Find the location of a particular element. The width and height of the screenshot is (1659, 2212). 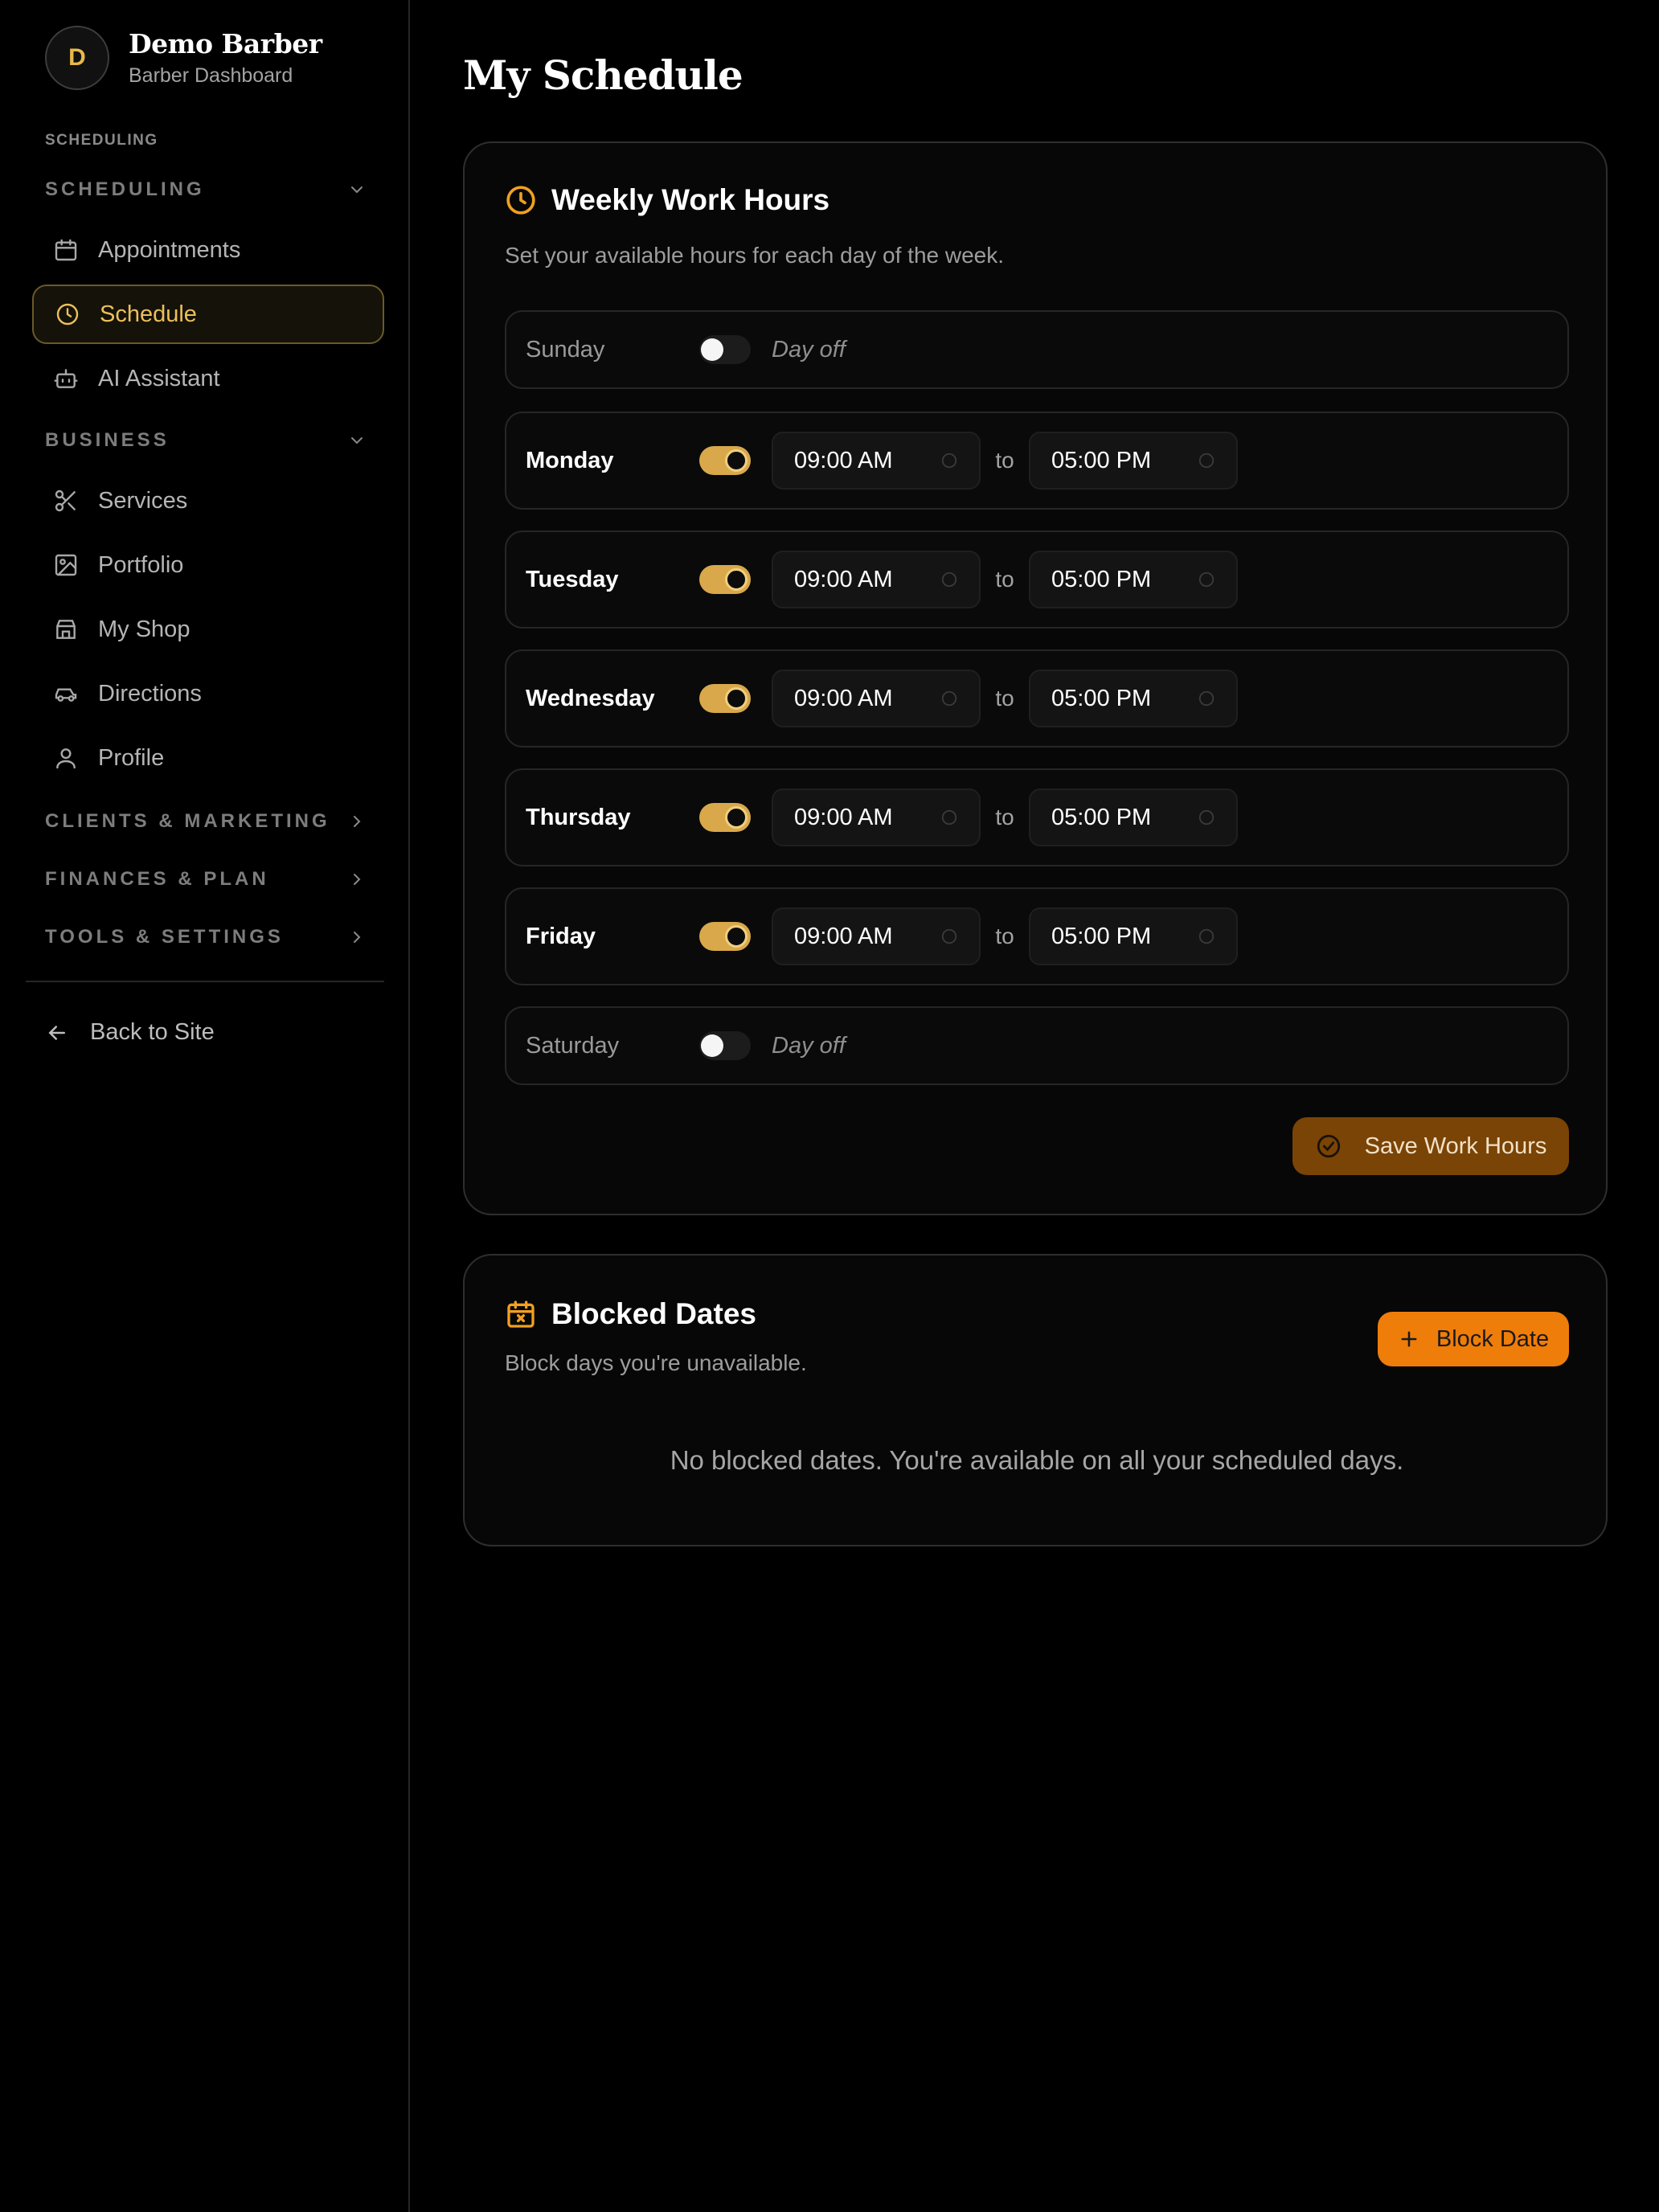

group-finances-plan: FINANCES & PLAN is located at coordinates (206, 879).